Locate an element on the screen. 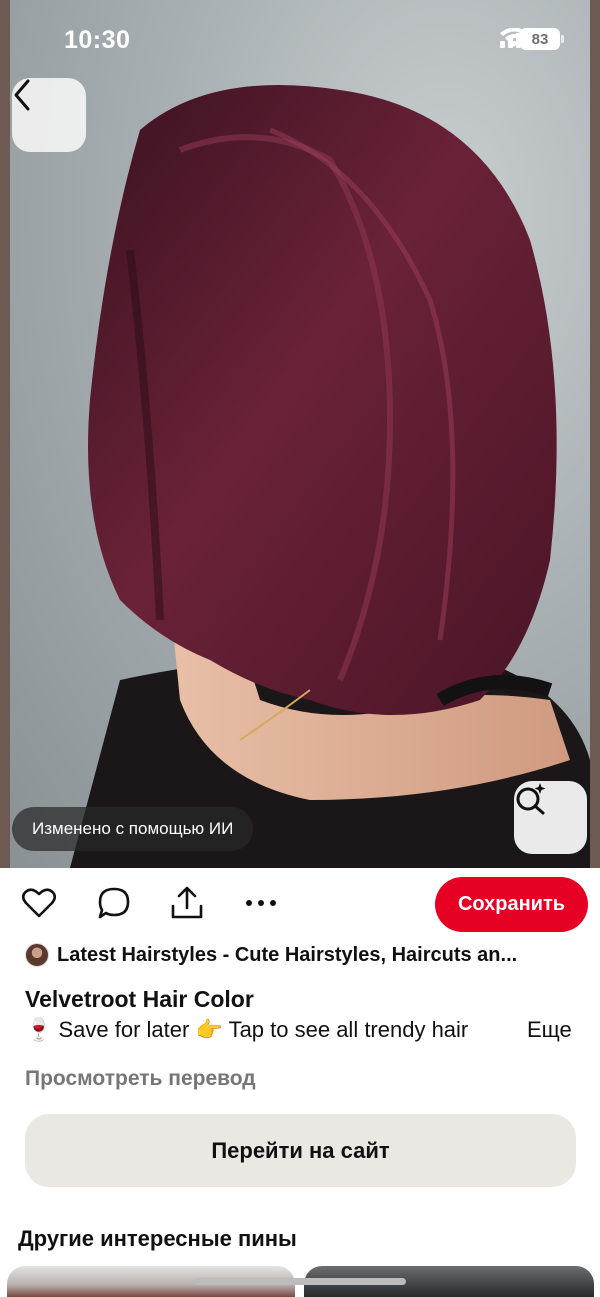 The image size is (600, 1297). save-button: Сохранить is located at coordinates (511, 904).